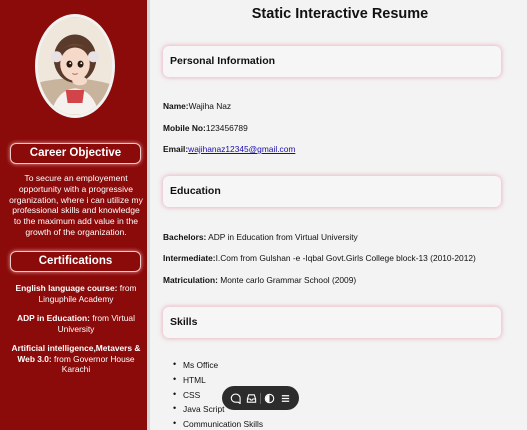 The image size is (527, 430). I want to click on career-objective-heading: Career Objective, so click(75, 153).